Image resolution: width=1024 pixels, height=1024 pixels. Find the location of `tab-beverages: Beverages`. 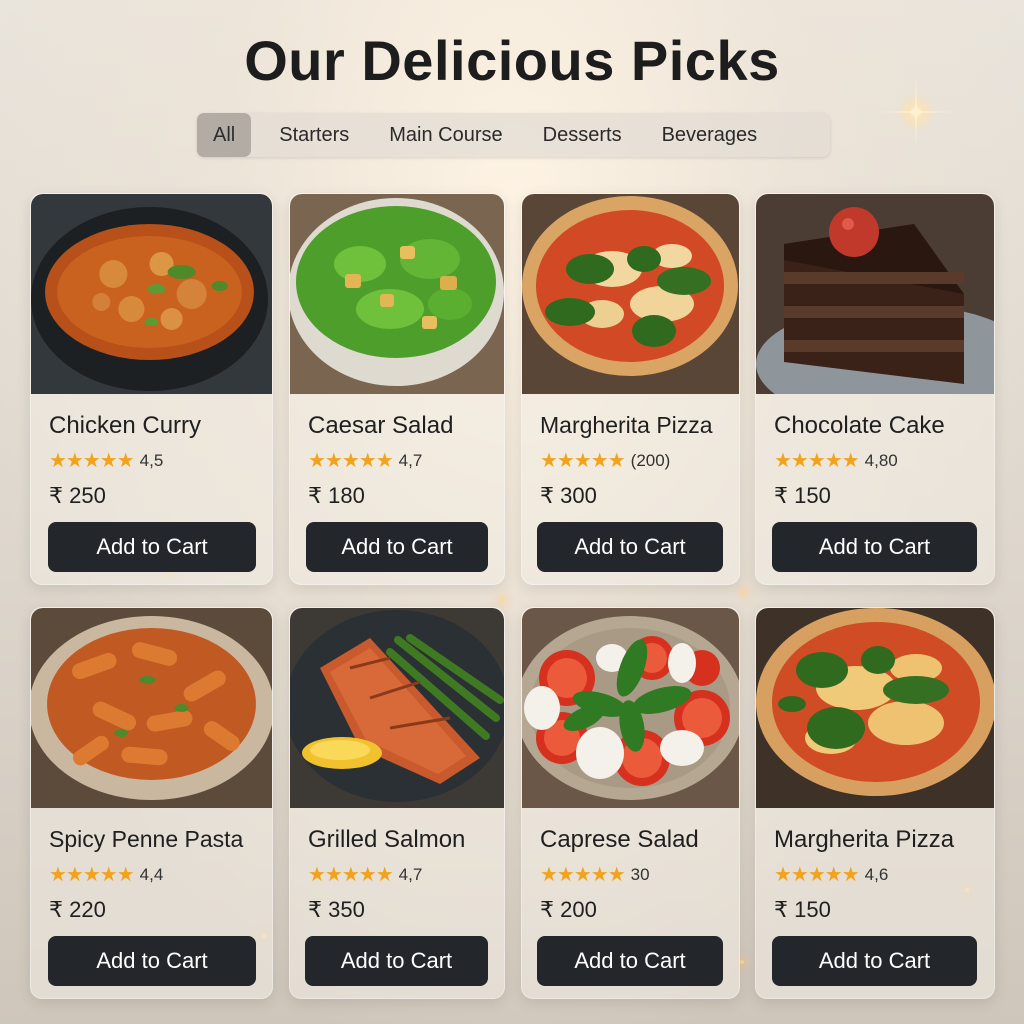

tab-beverages: Beverages is located at coordinates (710, 135).